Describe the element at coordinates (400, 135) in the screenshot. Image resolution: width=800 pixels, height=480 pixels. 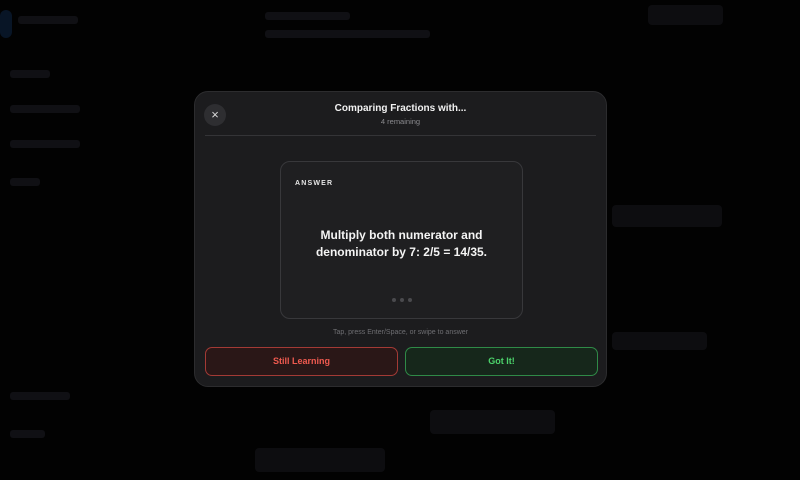
I see `header-divider` at that location.